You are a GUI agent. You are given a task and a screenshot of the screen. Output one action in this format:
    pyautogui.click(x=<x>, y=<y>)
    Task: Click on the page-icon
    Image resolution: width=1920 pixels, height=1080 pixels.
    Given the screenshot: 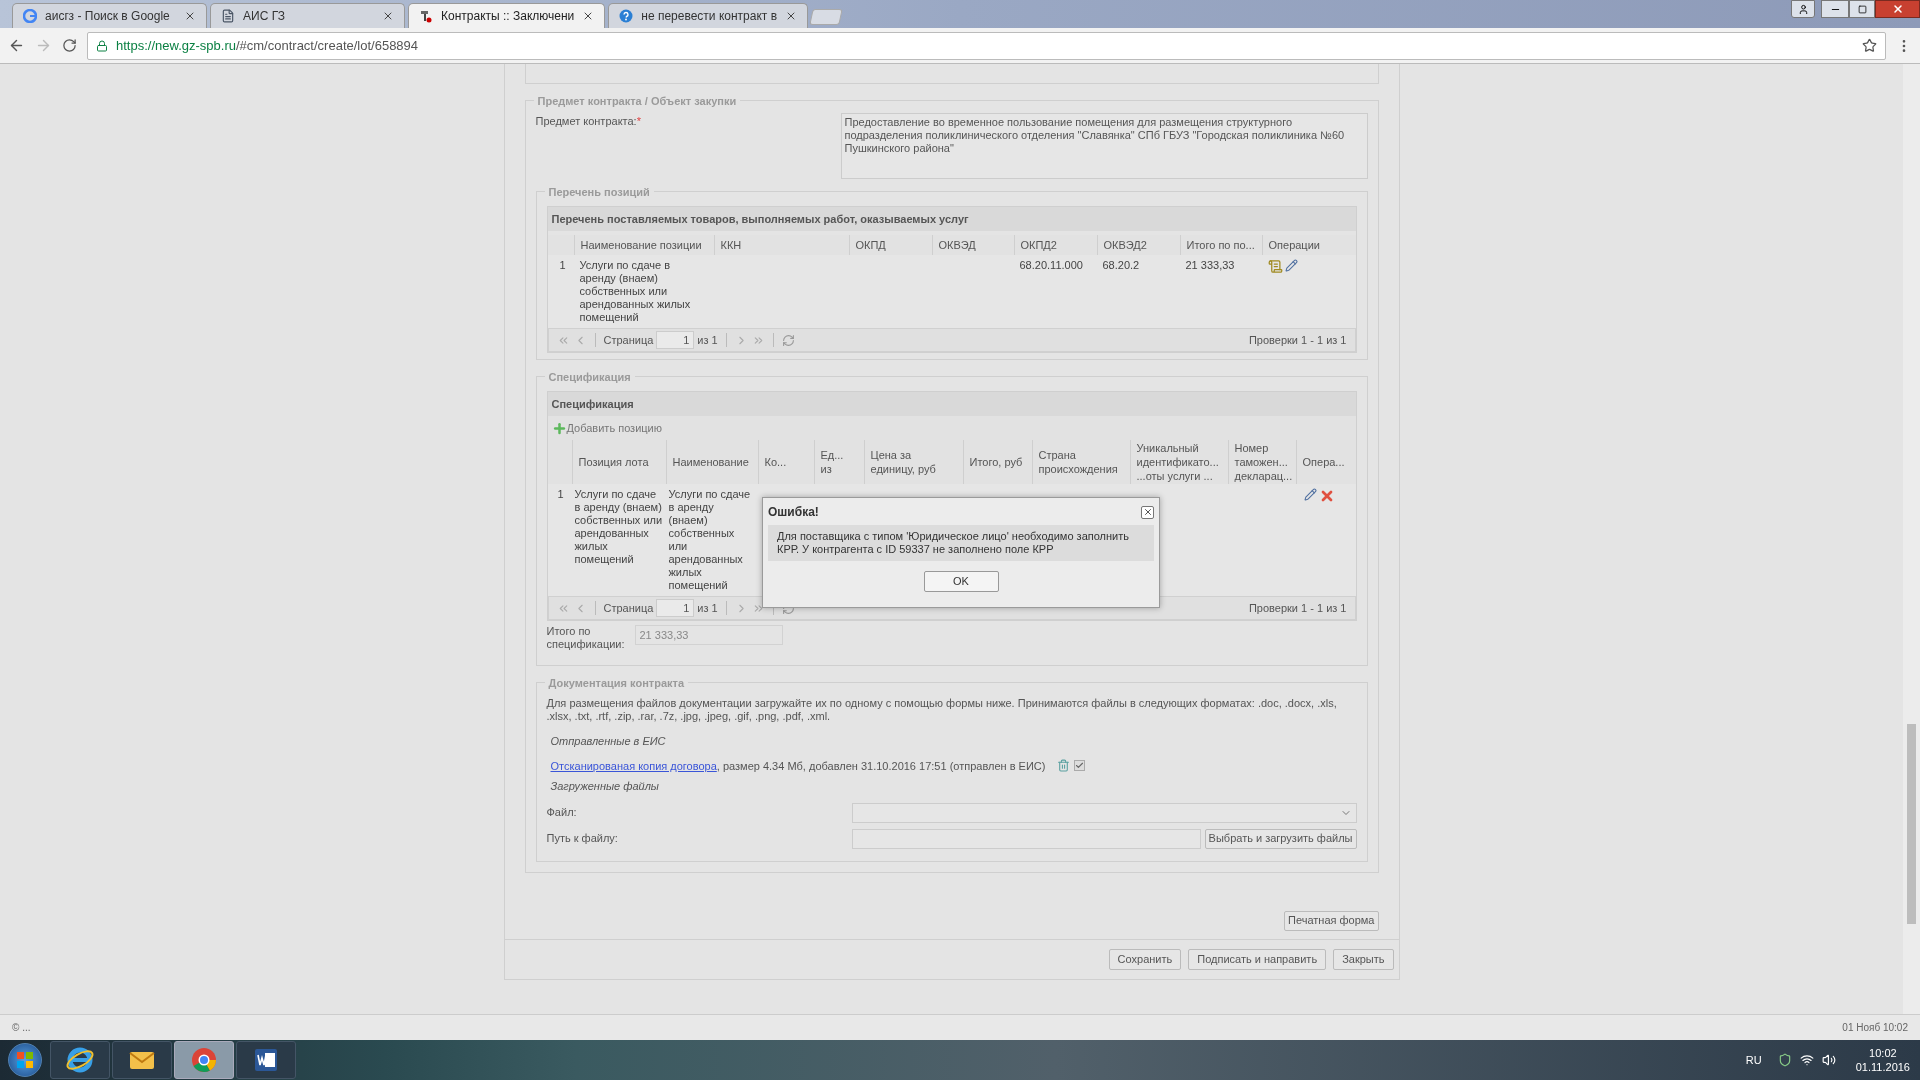 What is the action you would take?
    pyautogui.click(x=228, y=16)
    